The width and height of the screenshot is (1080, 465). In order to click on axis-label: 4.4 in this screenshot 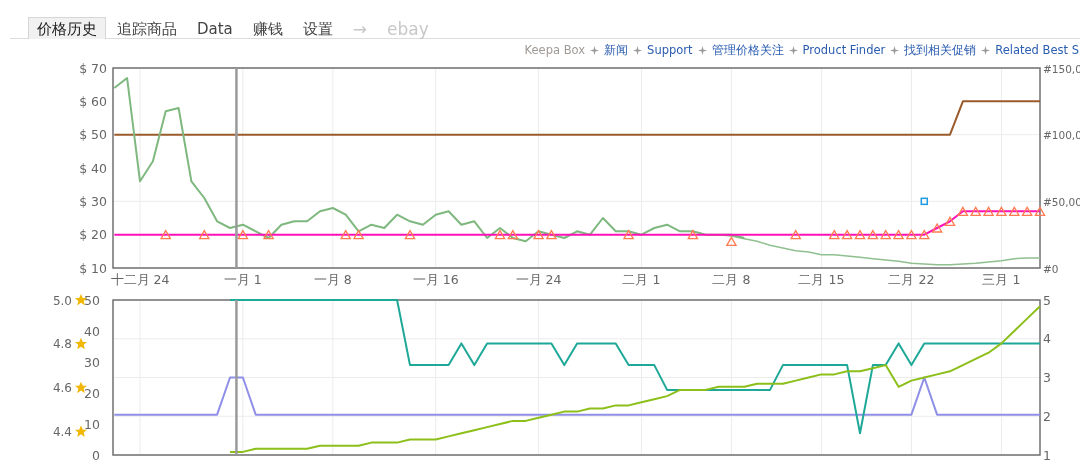, I will do `click(62, 432)`.